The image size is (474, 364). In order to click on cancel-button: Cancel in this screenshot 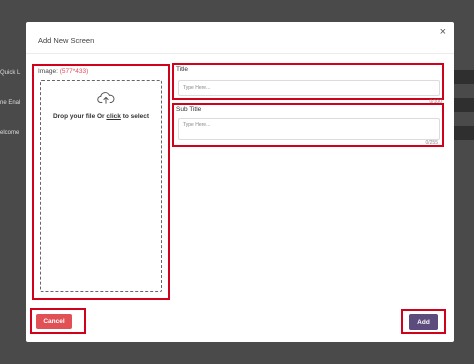, I will do `click(54, 321)`.